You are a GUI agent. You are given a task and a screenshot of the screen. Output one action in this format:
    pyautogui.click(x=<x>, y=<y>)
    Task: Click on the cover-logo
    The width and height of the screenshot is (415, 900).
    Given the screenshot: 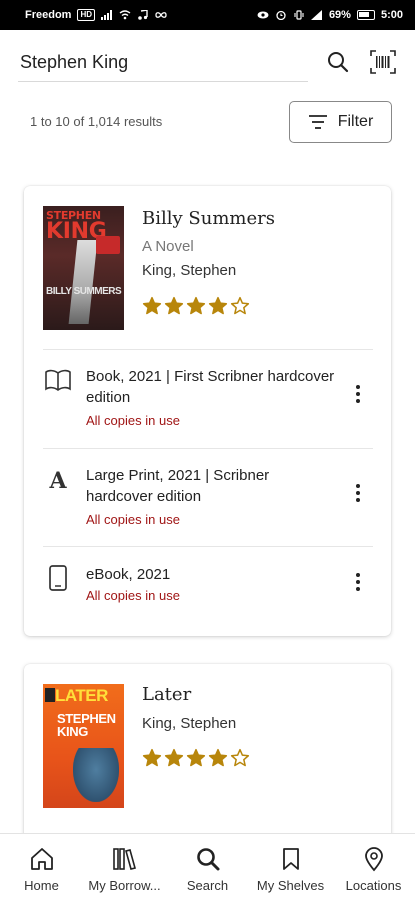 What is the action you would take?
    pyautogui.click(x=50, y=695)
    